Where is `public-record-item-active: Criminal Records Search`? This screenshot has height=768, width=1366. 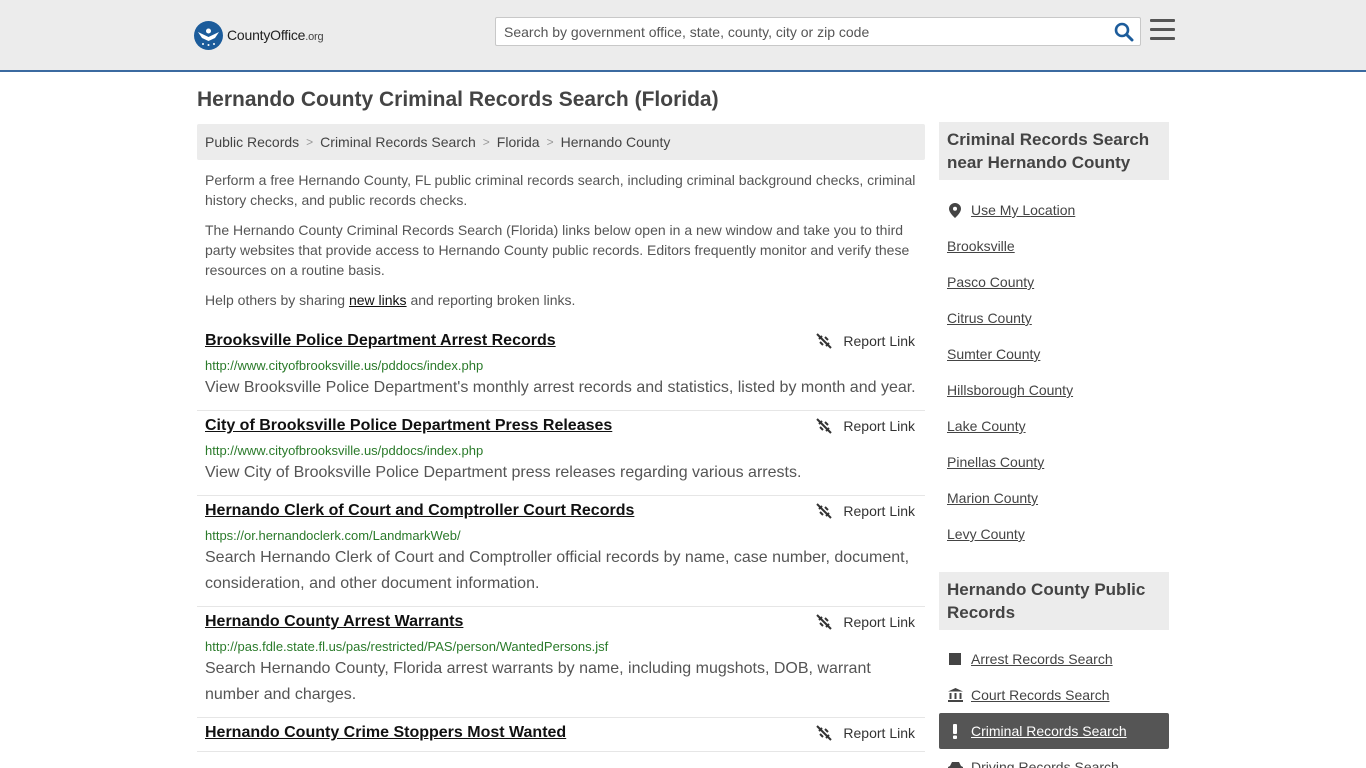
public-record-item-active: Criminal Records Search is located at coordinates (1054, 731).